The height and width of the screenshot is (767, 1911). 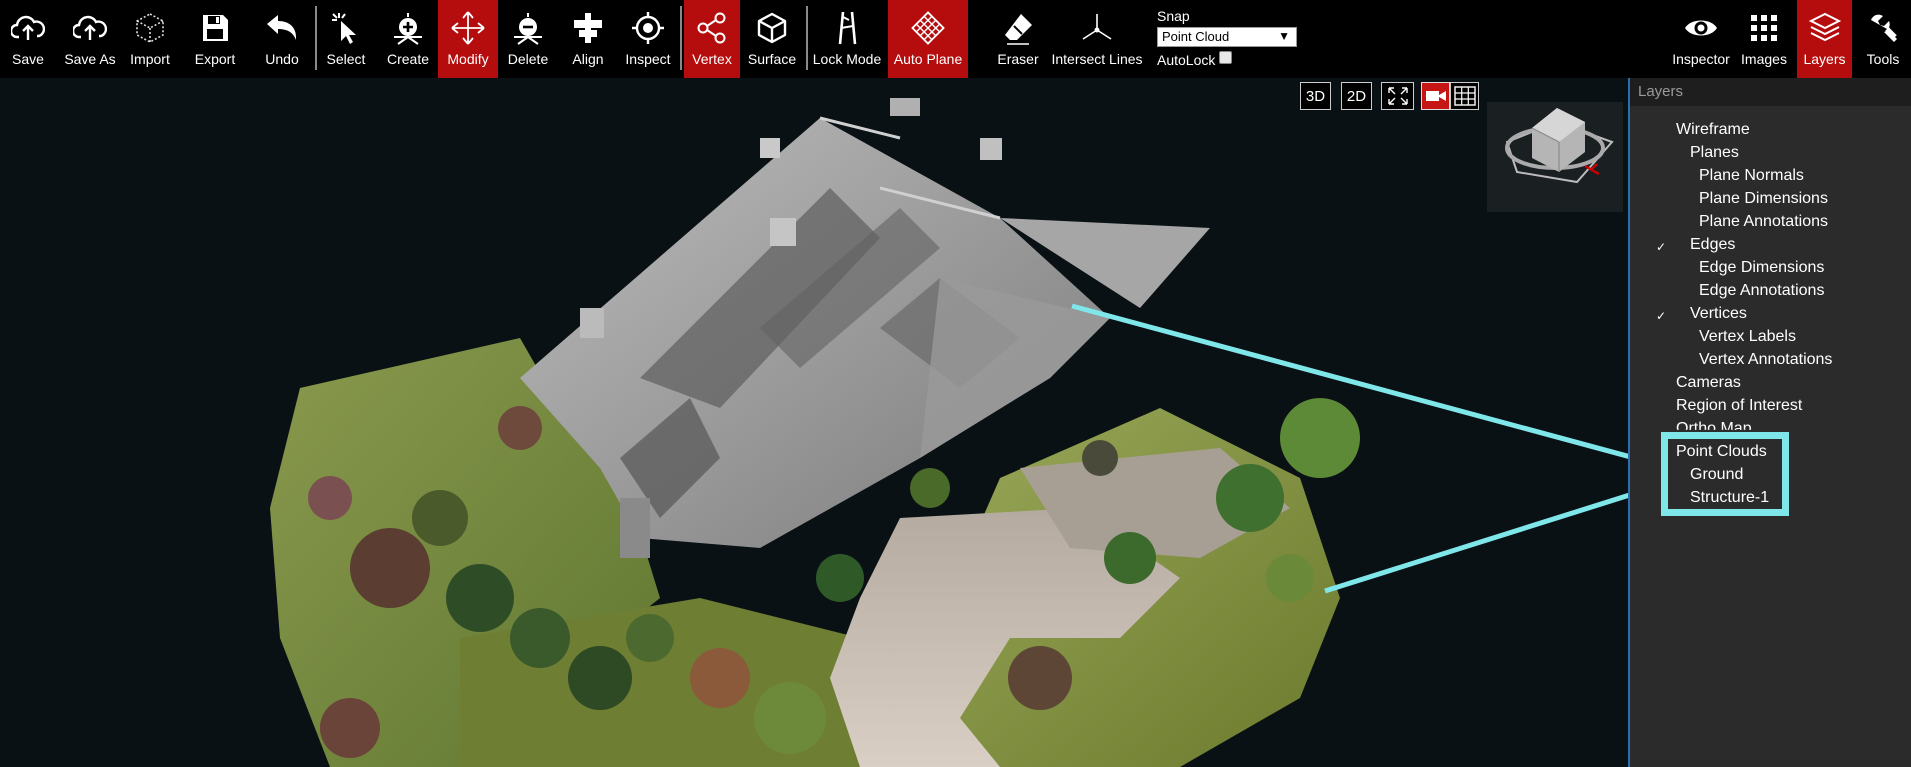 What do you see at coordinates (1747, 337) in the screenshot?
I see `layer-vertex-labels: Vertex Labels` at bounding box center [1747, 337].